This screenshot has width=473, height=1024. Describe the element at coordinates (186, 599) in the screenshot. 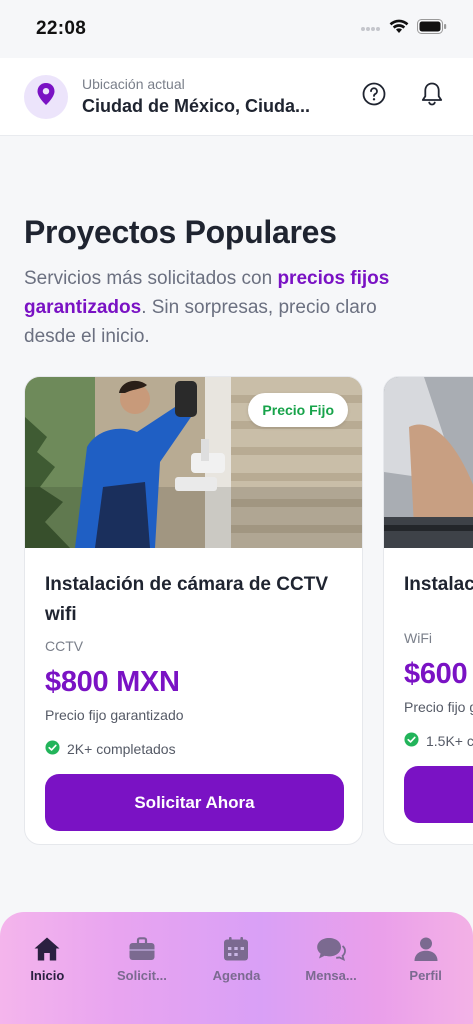

I see `card-title: Instalación de cámara de CCTV wifi` at that location.